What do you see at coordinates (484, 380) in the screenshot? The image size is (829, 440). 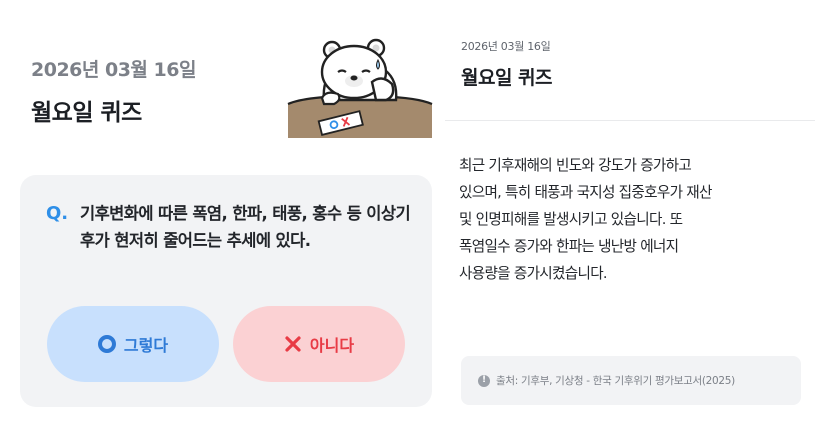 I see `info-icon: !` at bounding box center [484, 380].